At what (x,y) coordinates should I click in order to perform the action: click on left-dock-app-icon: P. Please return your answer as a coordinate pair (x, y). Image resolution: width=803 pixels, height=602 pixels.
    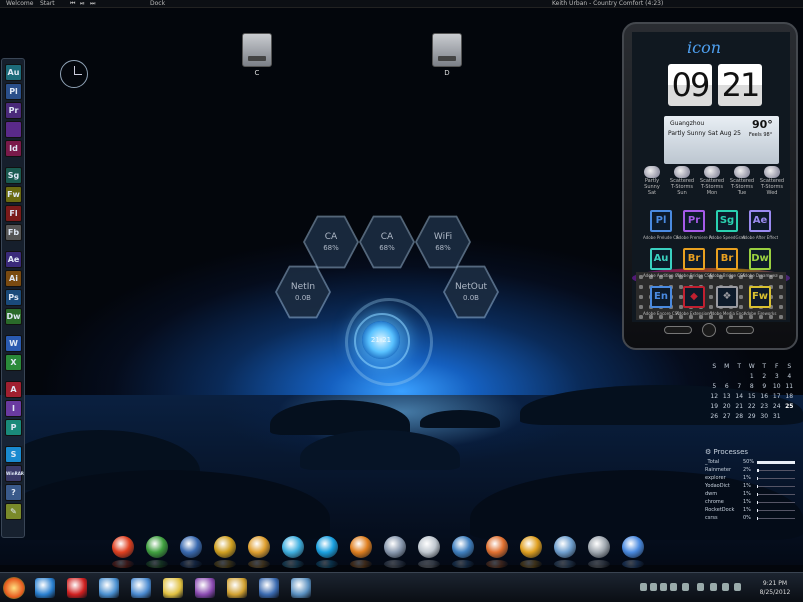
    Looking at the image, I should click on (13, 427).